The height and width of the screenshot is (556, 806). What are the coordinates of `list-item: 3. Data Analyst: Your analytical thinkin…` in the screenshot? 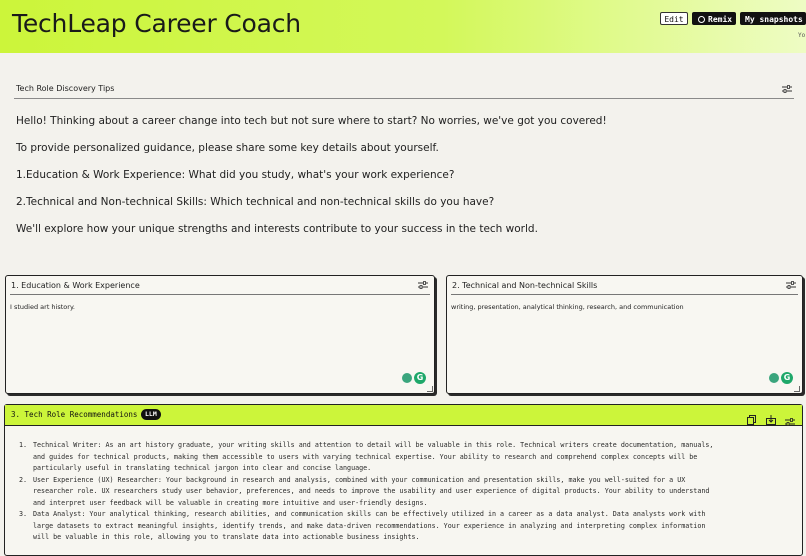 It's located at (403, 526).